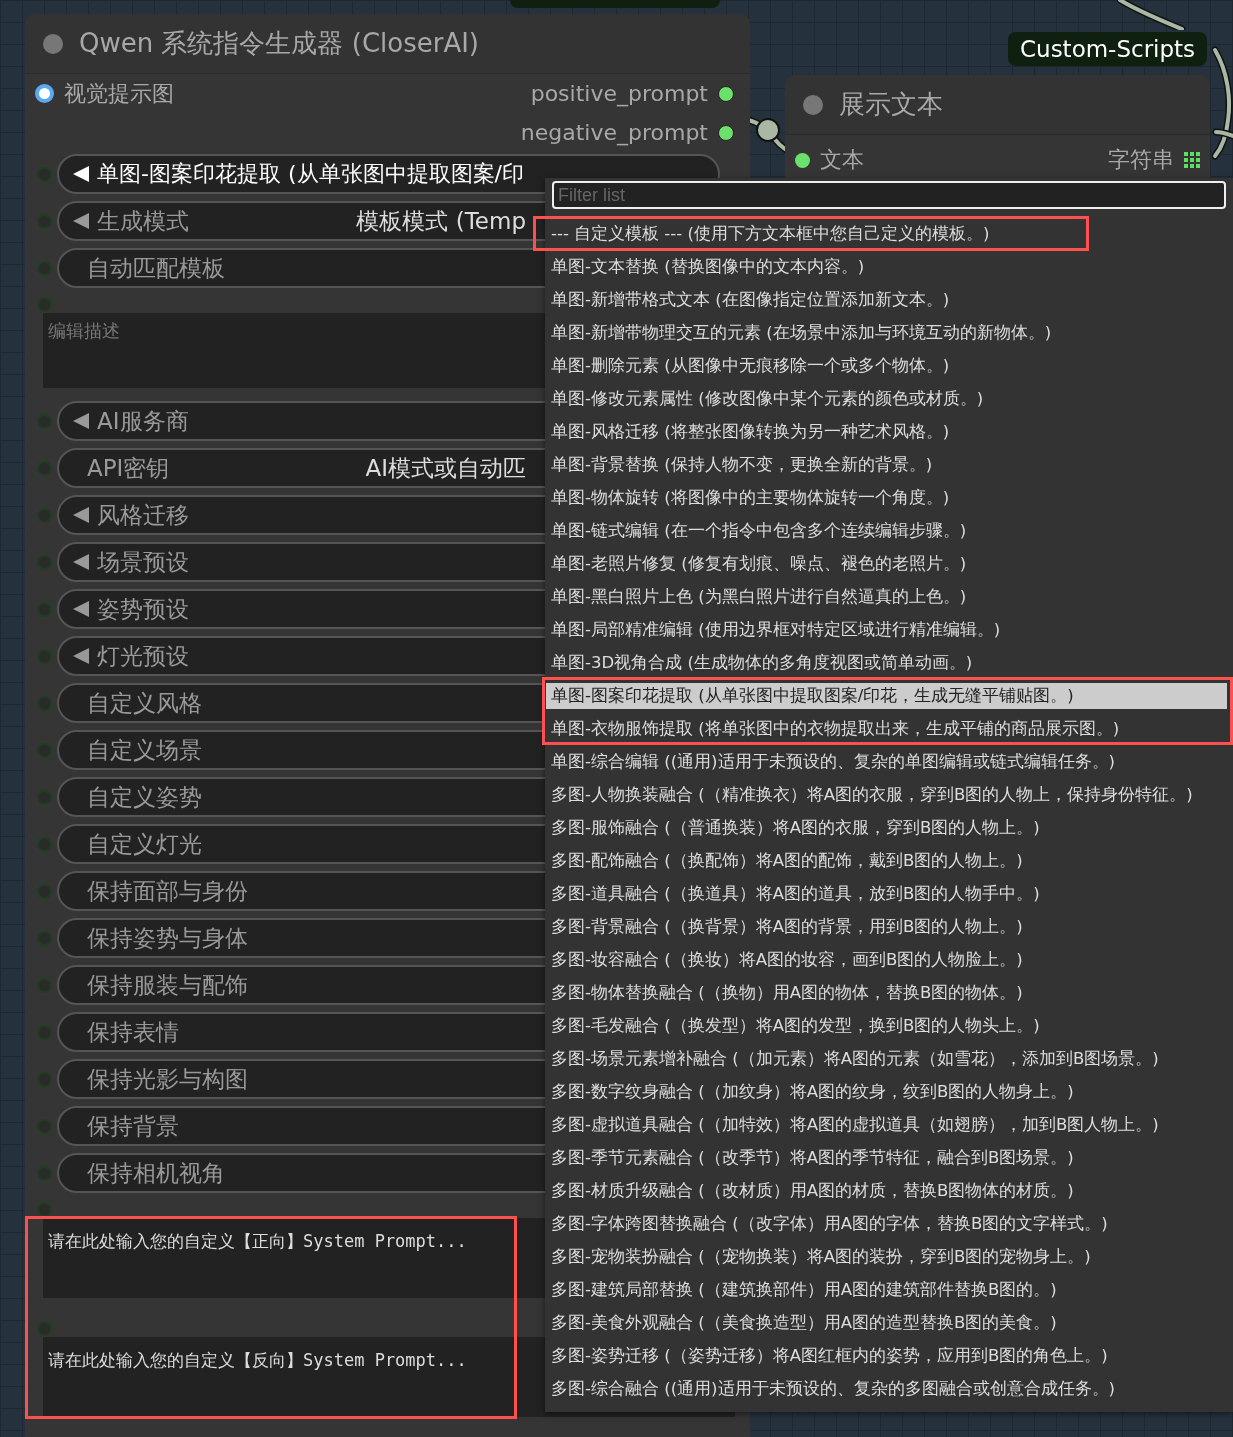 This screenshot has height=1437, width=1233. I want to click on type-label: 字符串, so click(1141, 160).